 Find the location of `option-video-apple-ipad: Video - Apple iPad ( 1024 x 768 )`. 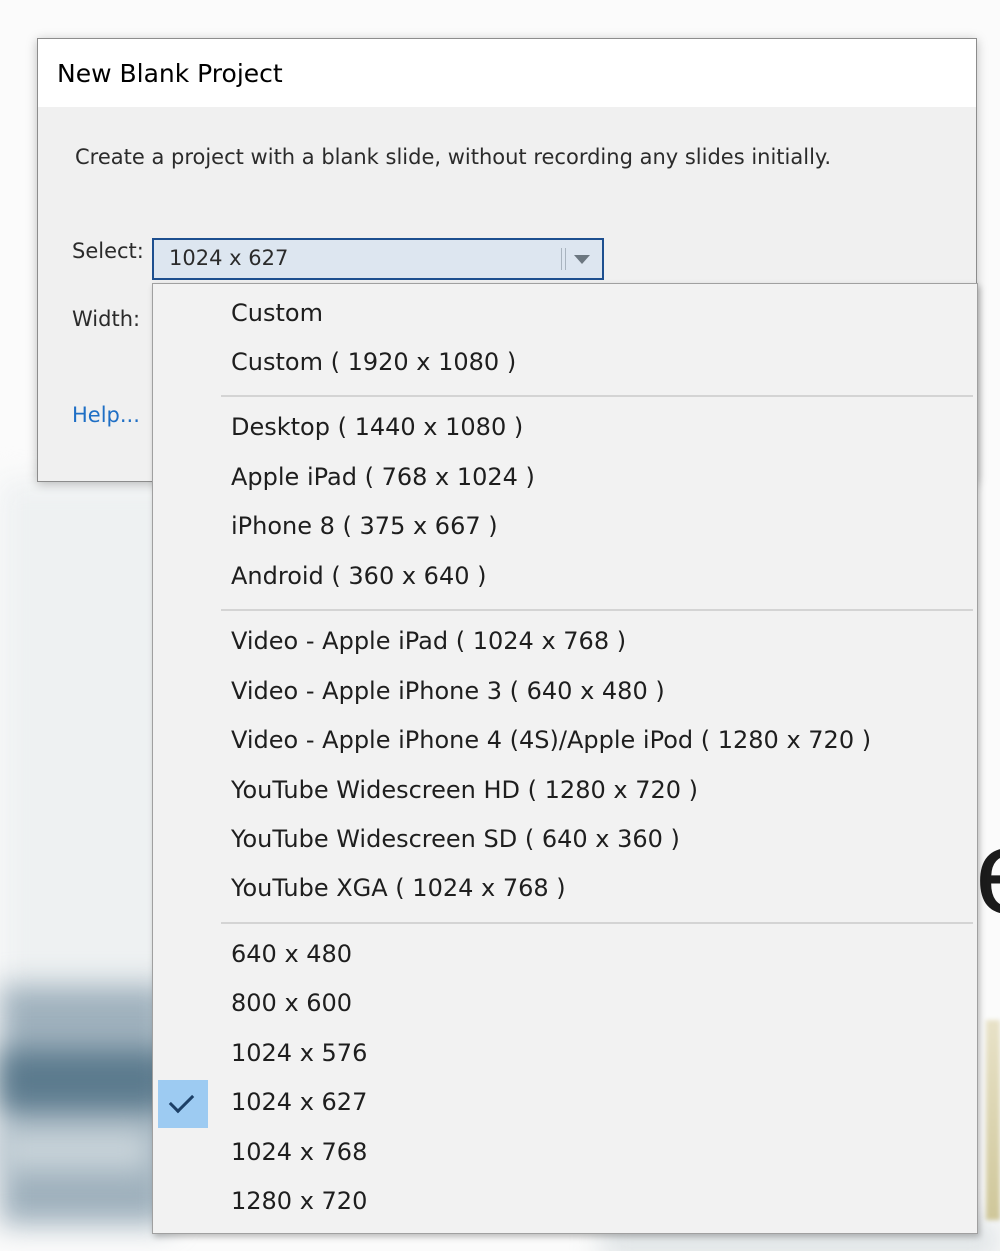

option-video-apple-ipad: Video - Apple iPad ( 1024 x 768 ) is located at coordinates (565, 642).